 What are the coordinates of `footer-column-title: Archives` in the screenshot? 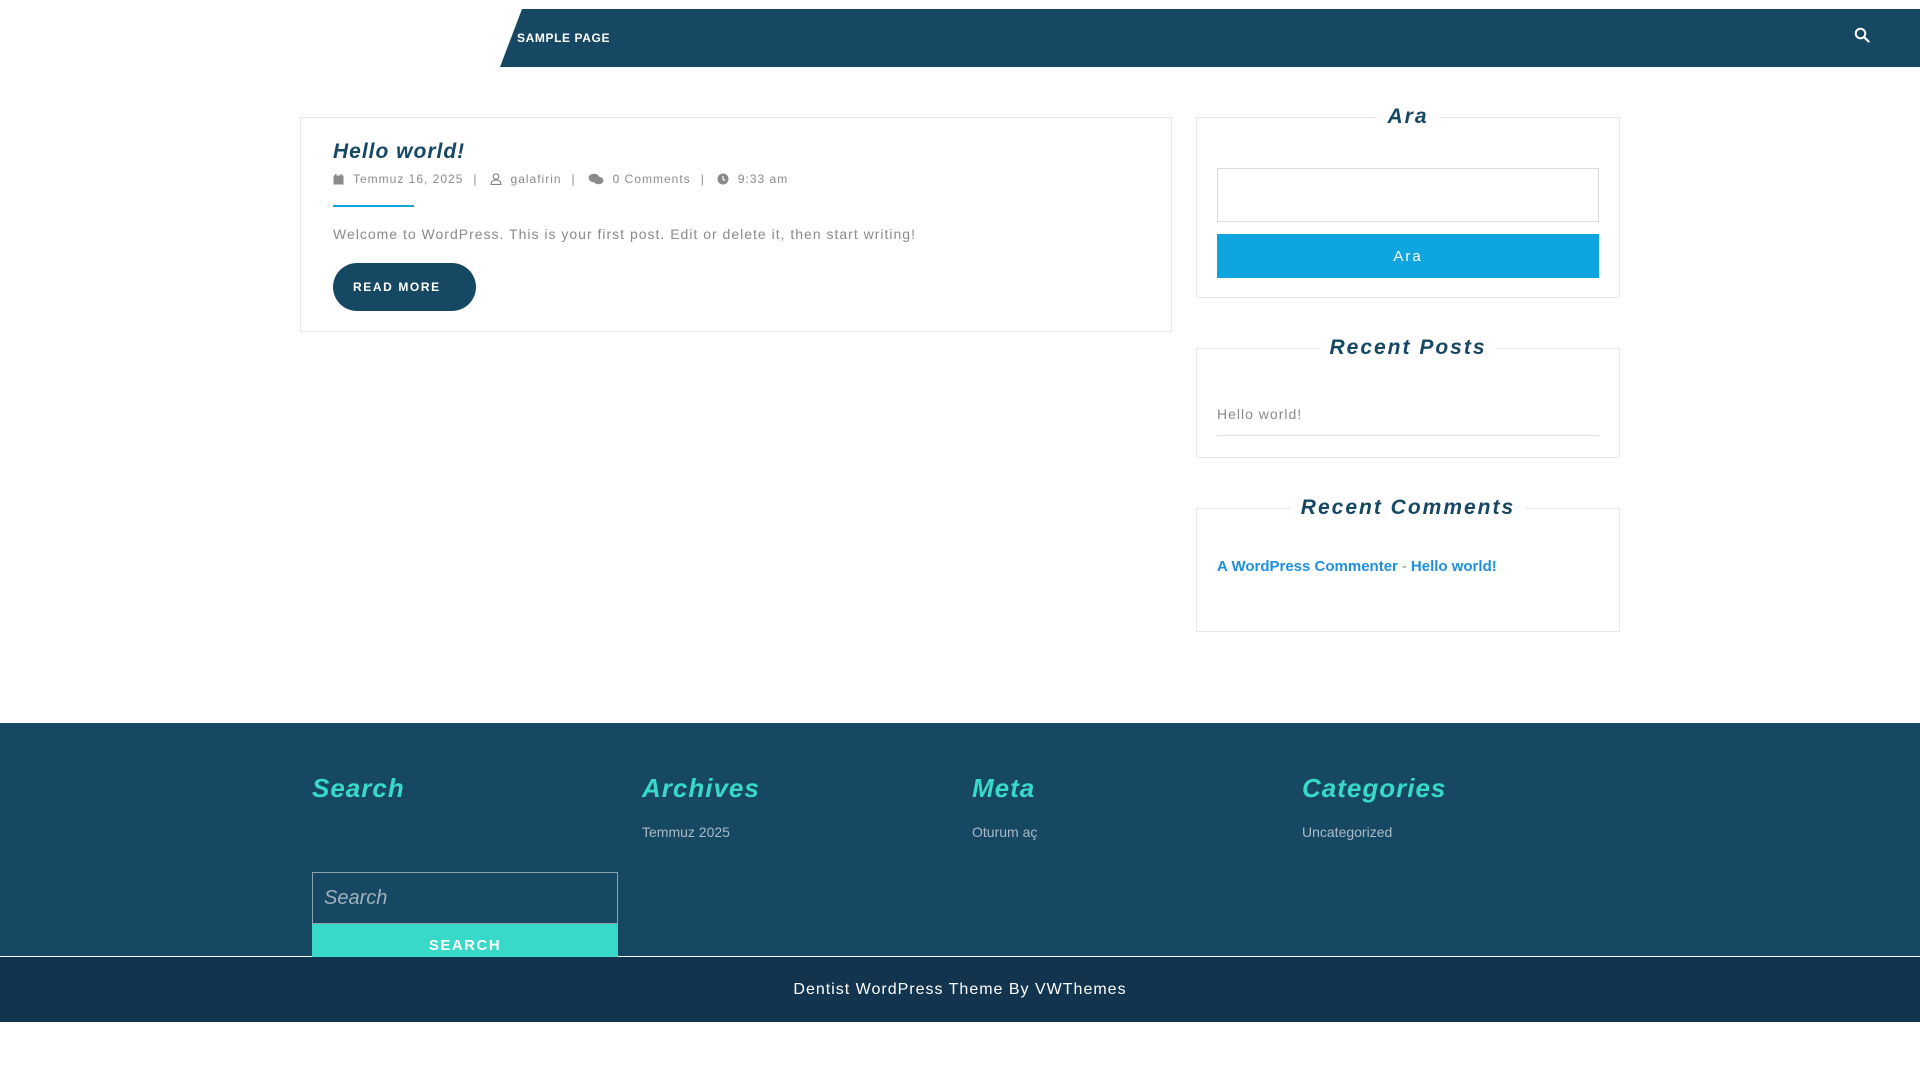 It's located at (701, 788).